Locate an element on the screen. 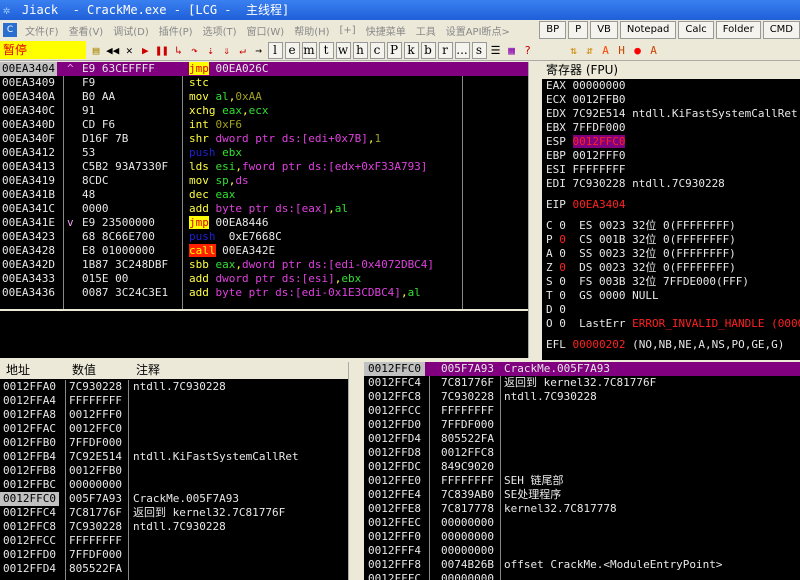  quick-button-bp: BP is located at coordinates (553, 30).